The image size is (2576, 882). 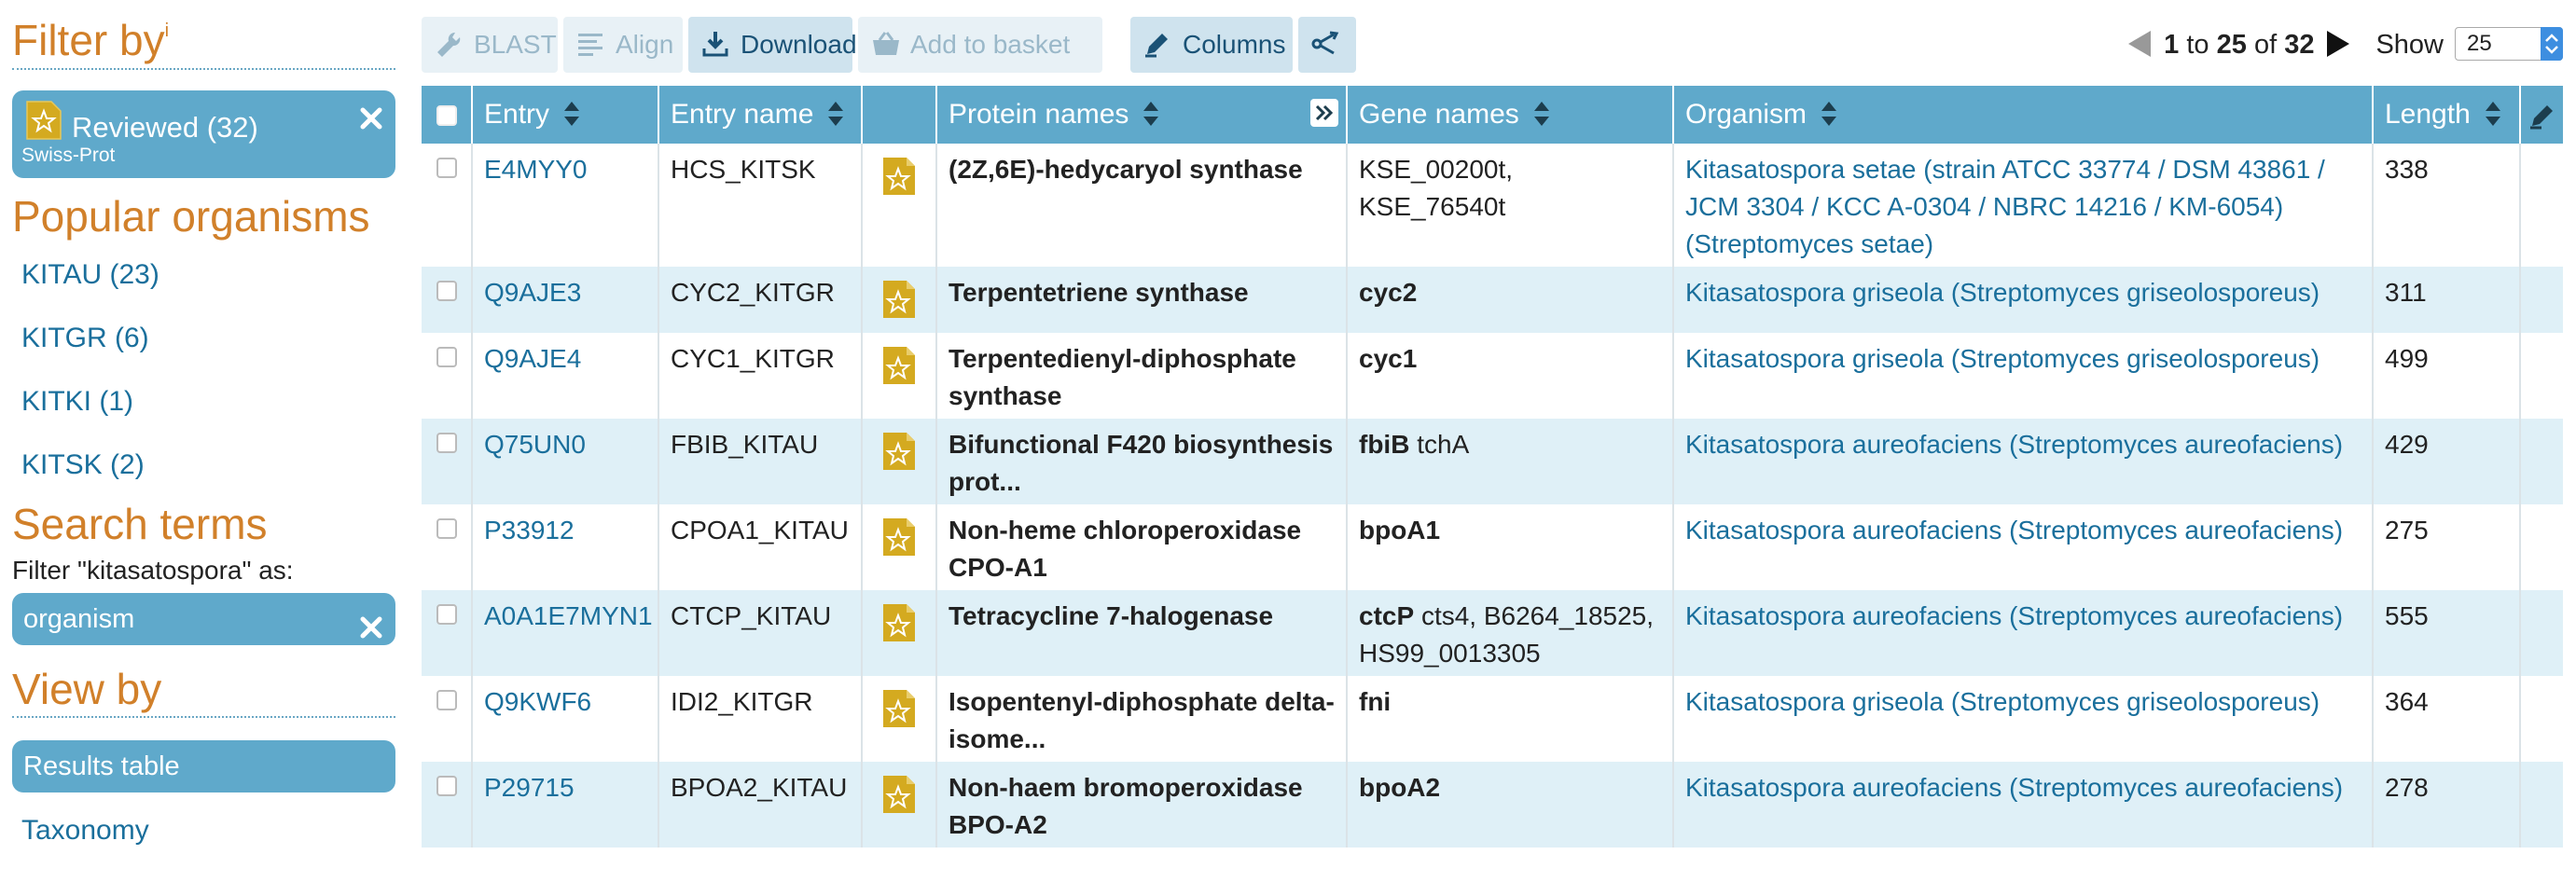 What do you see at coordinates (2541, 205) in the screenshot?
I see `edit-cell` at bounding box center [2541, 205].